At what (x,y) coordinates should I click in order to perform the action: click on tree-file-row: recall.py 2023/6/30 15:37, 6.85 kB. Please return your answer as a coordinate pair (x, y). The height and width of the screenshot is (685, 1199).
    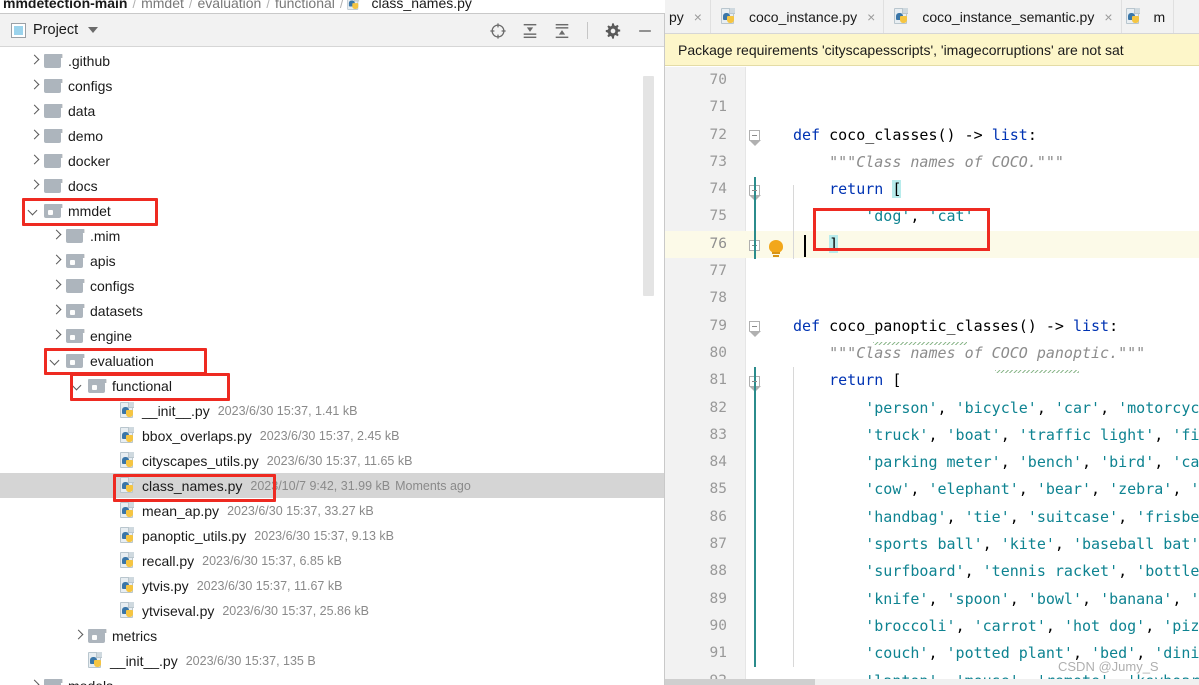
    Looking at the image, I should click on (332, 560).